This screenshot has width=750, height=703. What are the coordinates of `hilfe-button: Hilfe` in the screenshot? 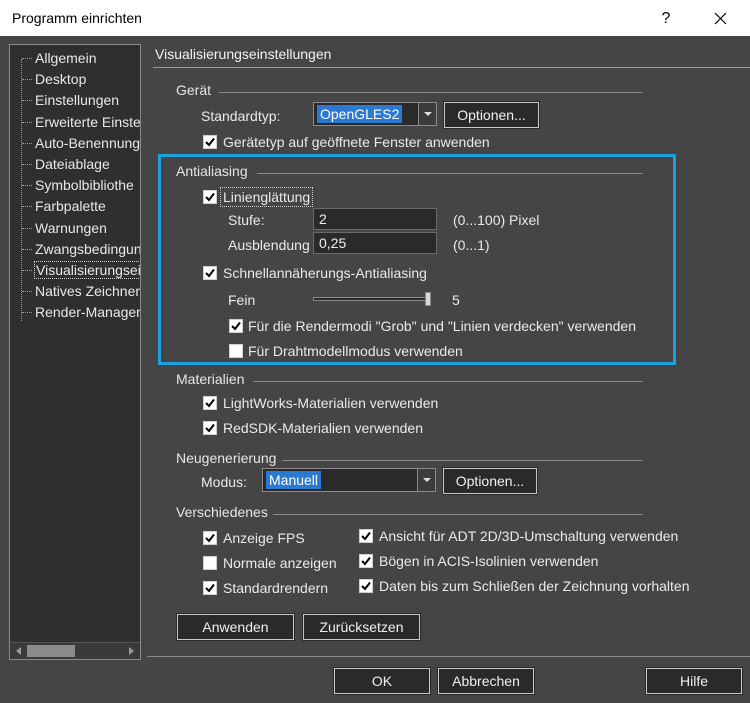 It's located at (694, 681).